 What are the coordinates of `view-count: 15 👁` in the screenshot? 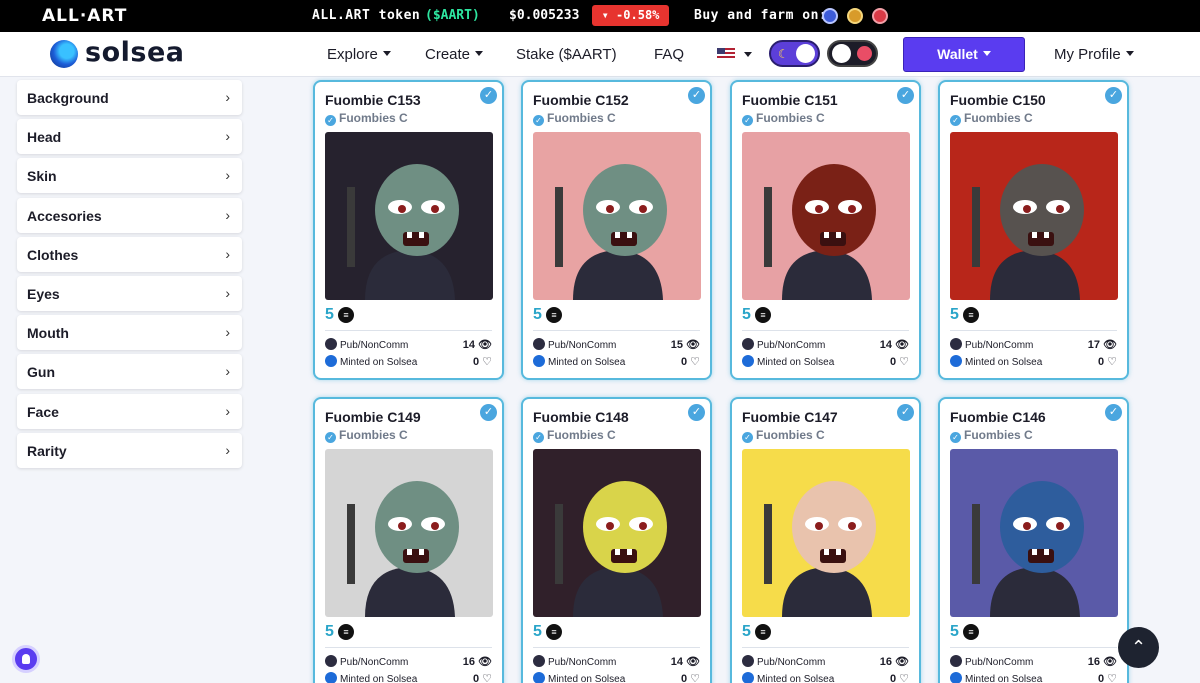 It's located at (685, 344).